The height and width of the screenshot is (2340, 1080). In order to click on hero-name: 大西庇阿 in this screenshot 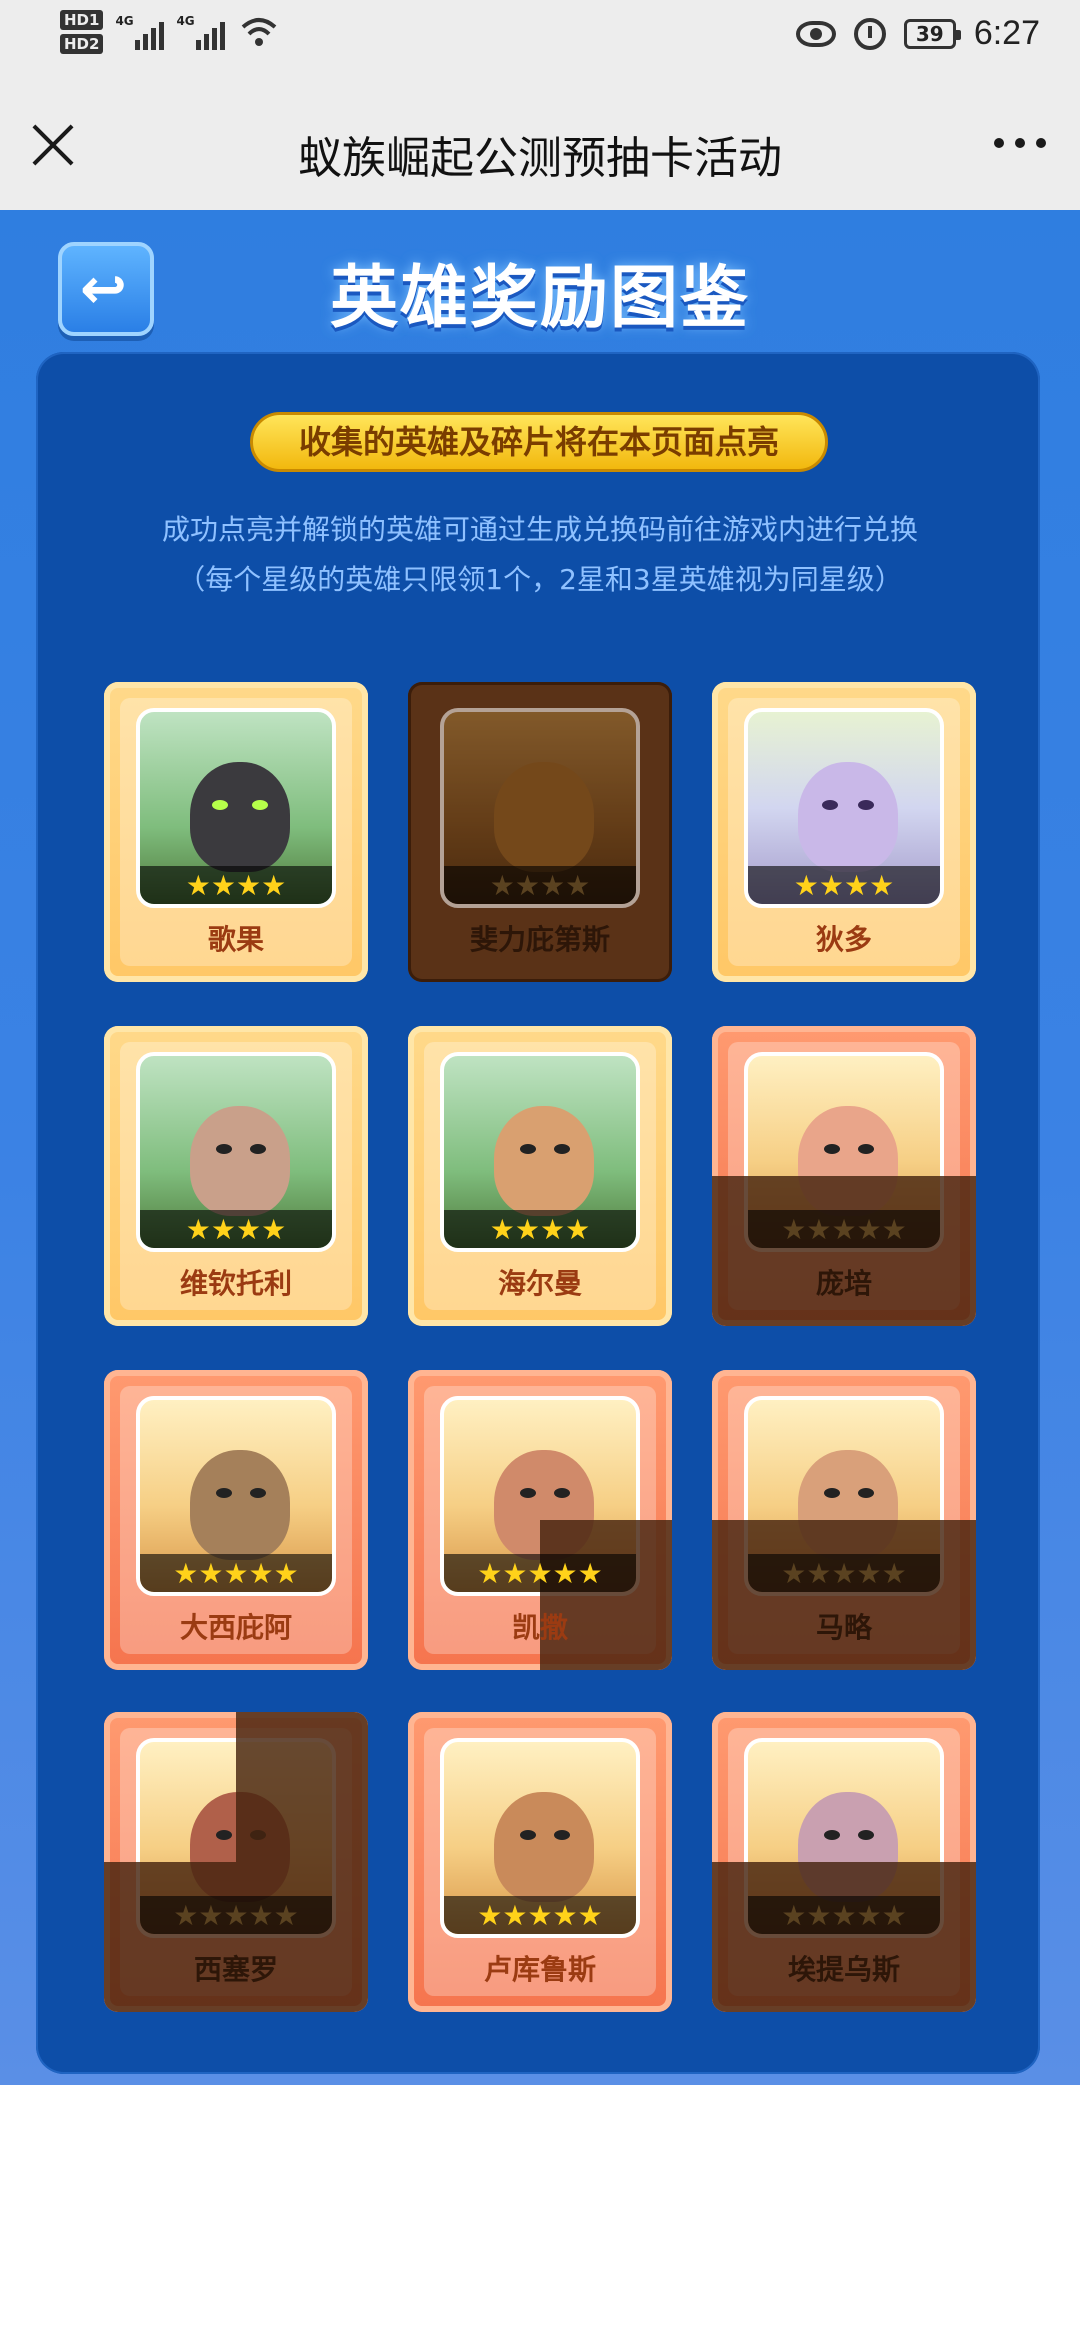, I will do `click(235, 1627)`.